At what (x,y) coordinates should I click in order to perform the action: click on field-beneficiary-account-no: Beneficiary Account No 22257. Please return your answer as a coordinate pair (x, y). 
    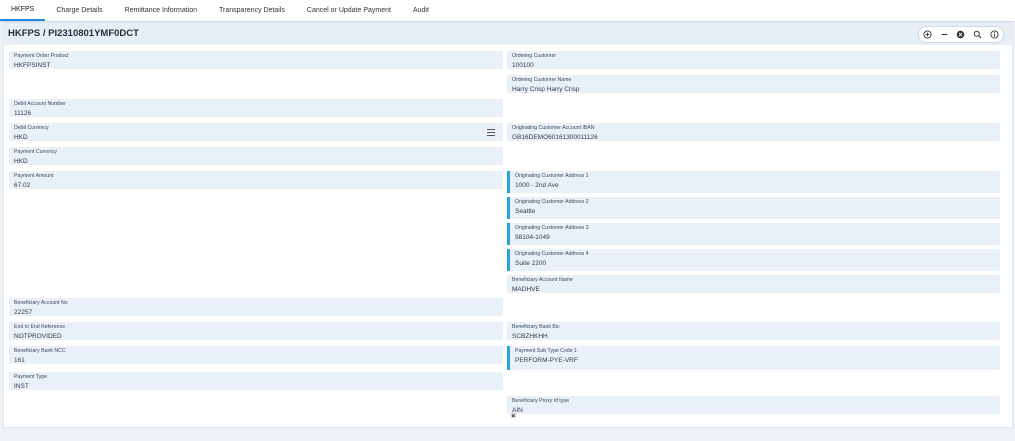
    Looking at the image, I should click on (256, 307).